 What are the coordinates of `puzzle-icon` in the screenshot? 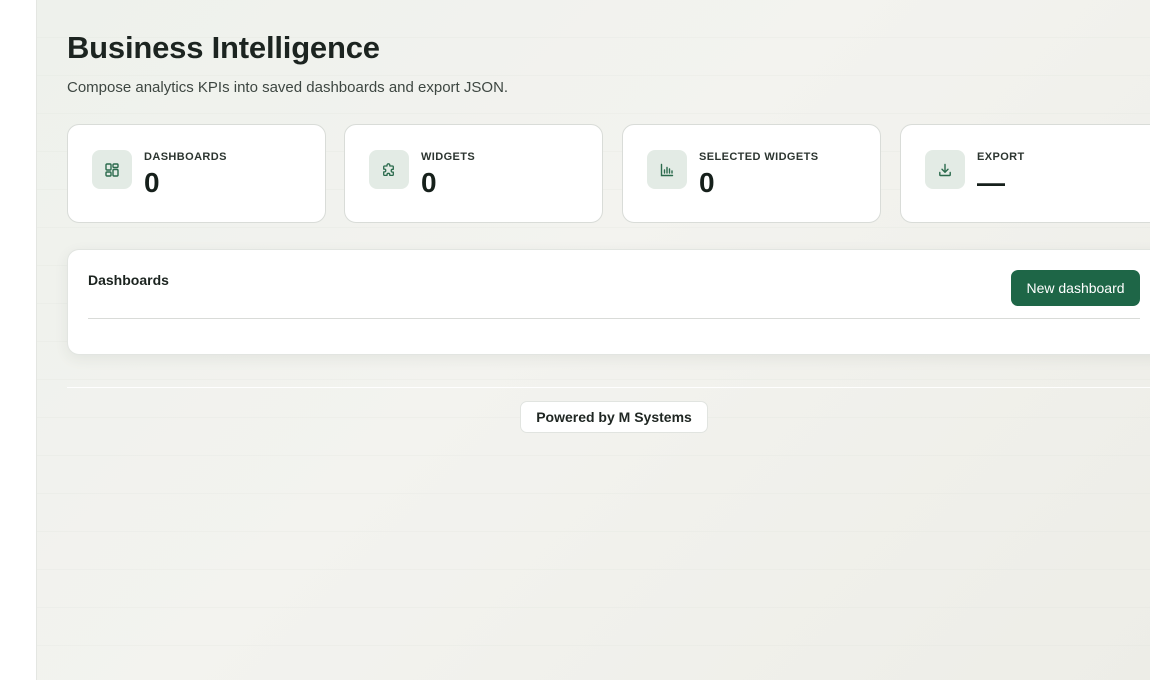 It's located at (389, 169).